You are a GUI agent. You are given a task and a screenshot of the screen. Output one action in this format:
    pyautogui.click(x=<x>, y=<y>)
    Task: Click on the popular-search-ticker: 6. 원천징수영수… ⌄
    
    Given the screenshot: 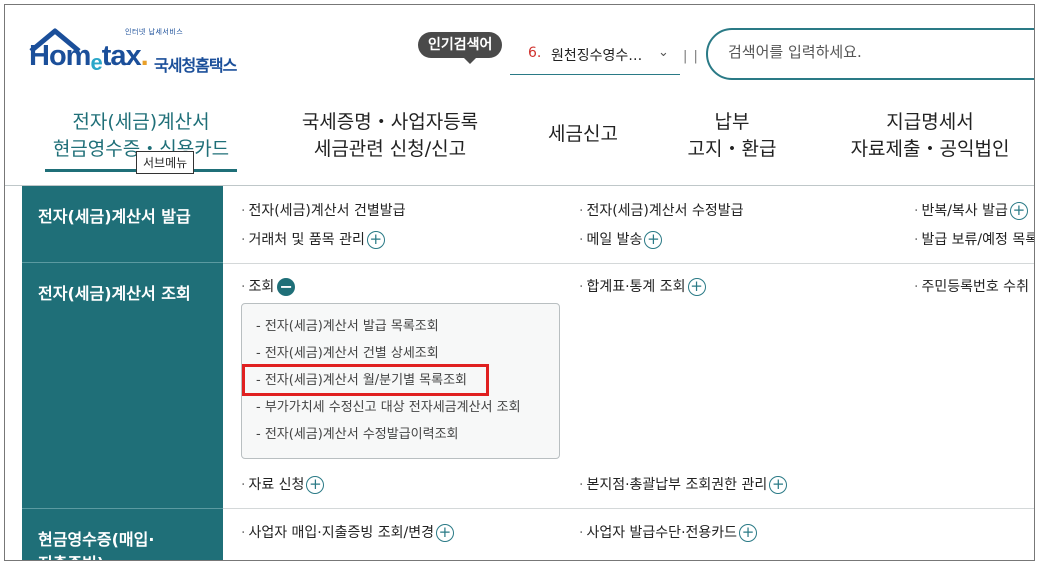 What is the action you would take?
    pyautogui.click(x=595, y=58)
    